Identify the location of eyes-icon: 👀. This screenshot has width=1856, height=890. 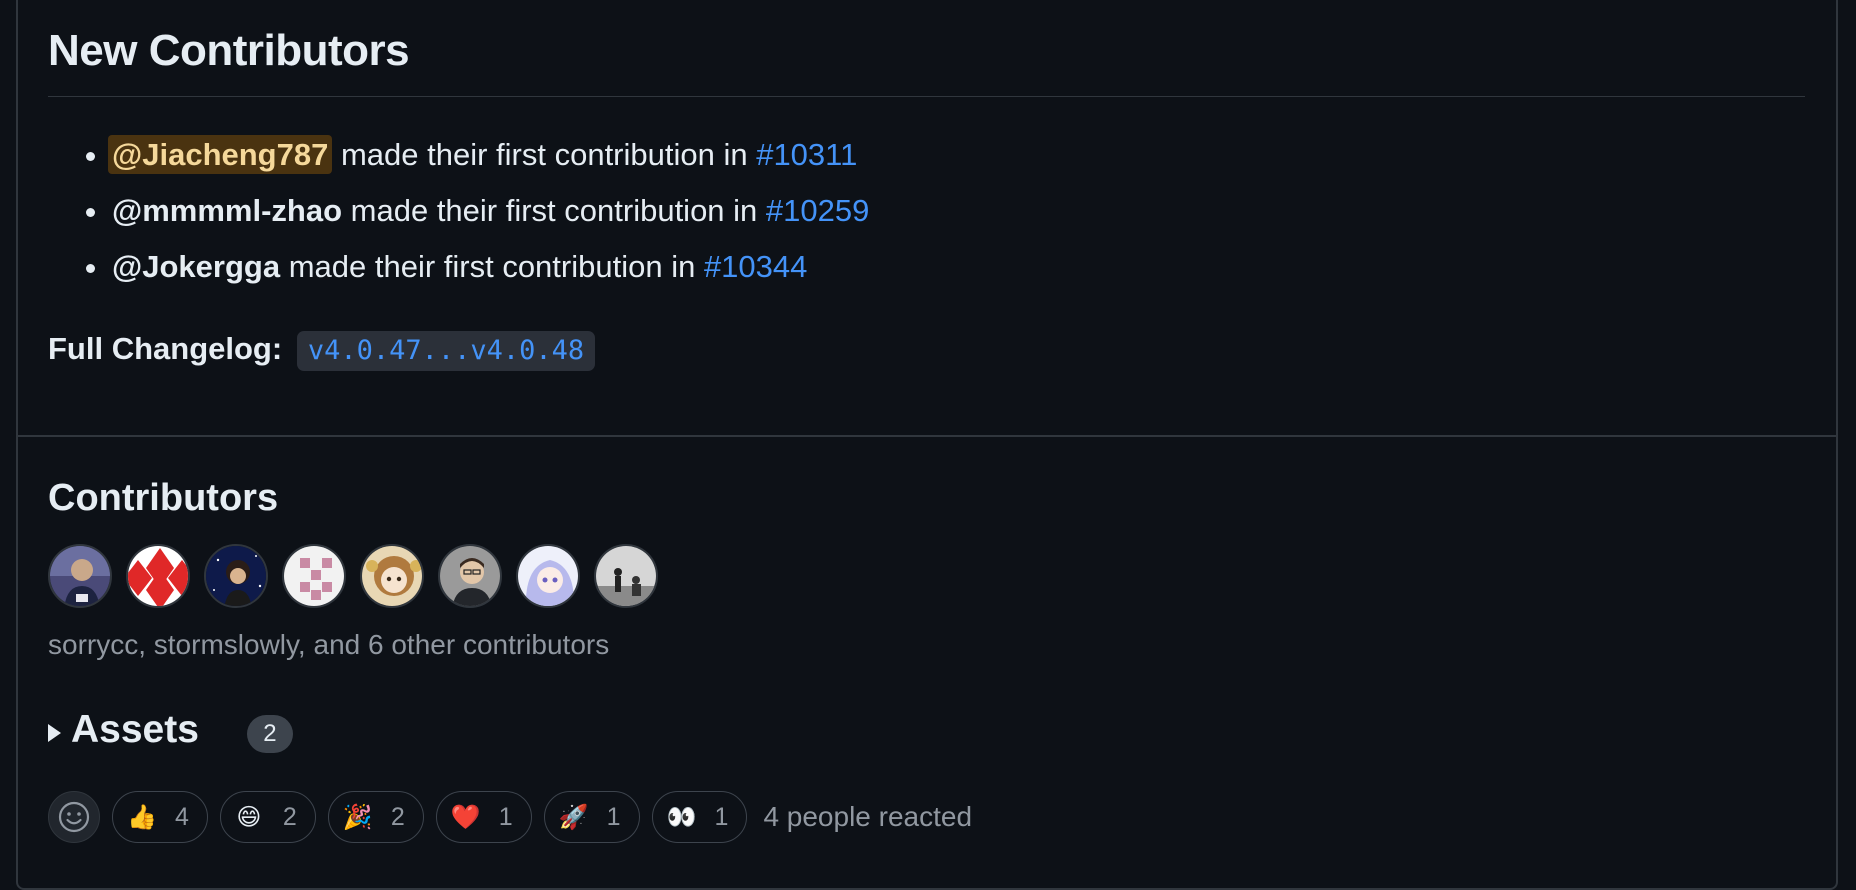
(681, 817).